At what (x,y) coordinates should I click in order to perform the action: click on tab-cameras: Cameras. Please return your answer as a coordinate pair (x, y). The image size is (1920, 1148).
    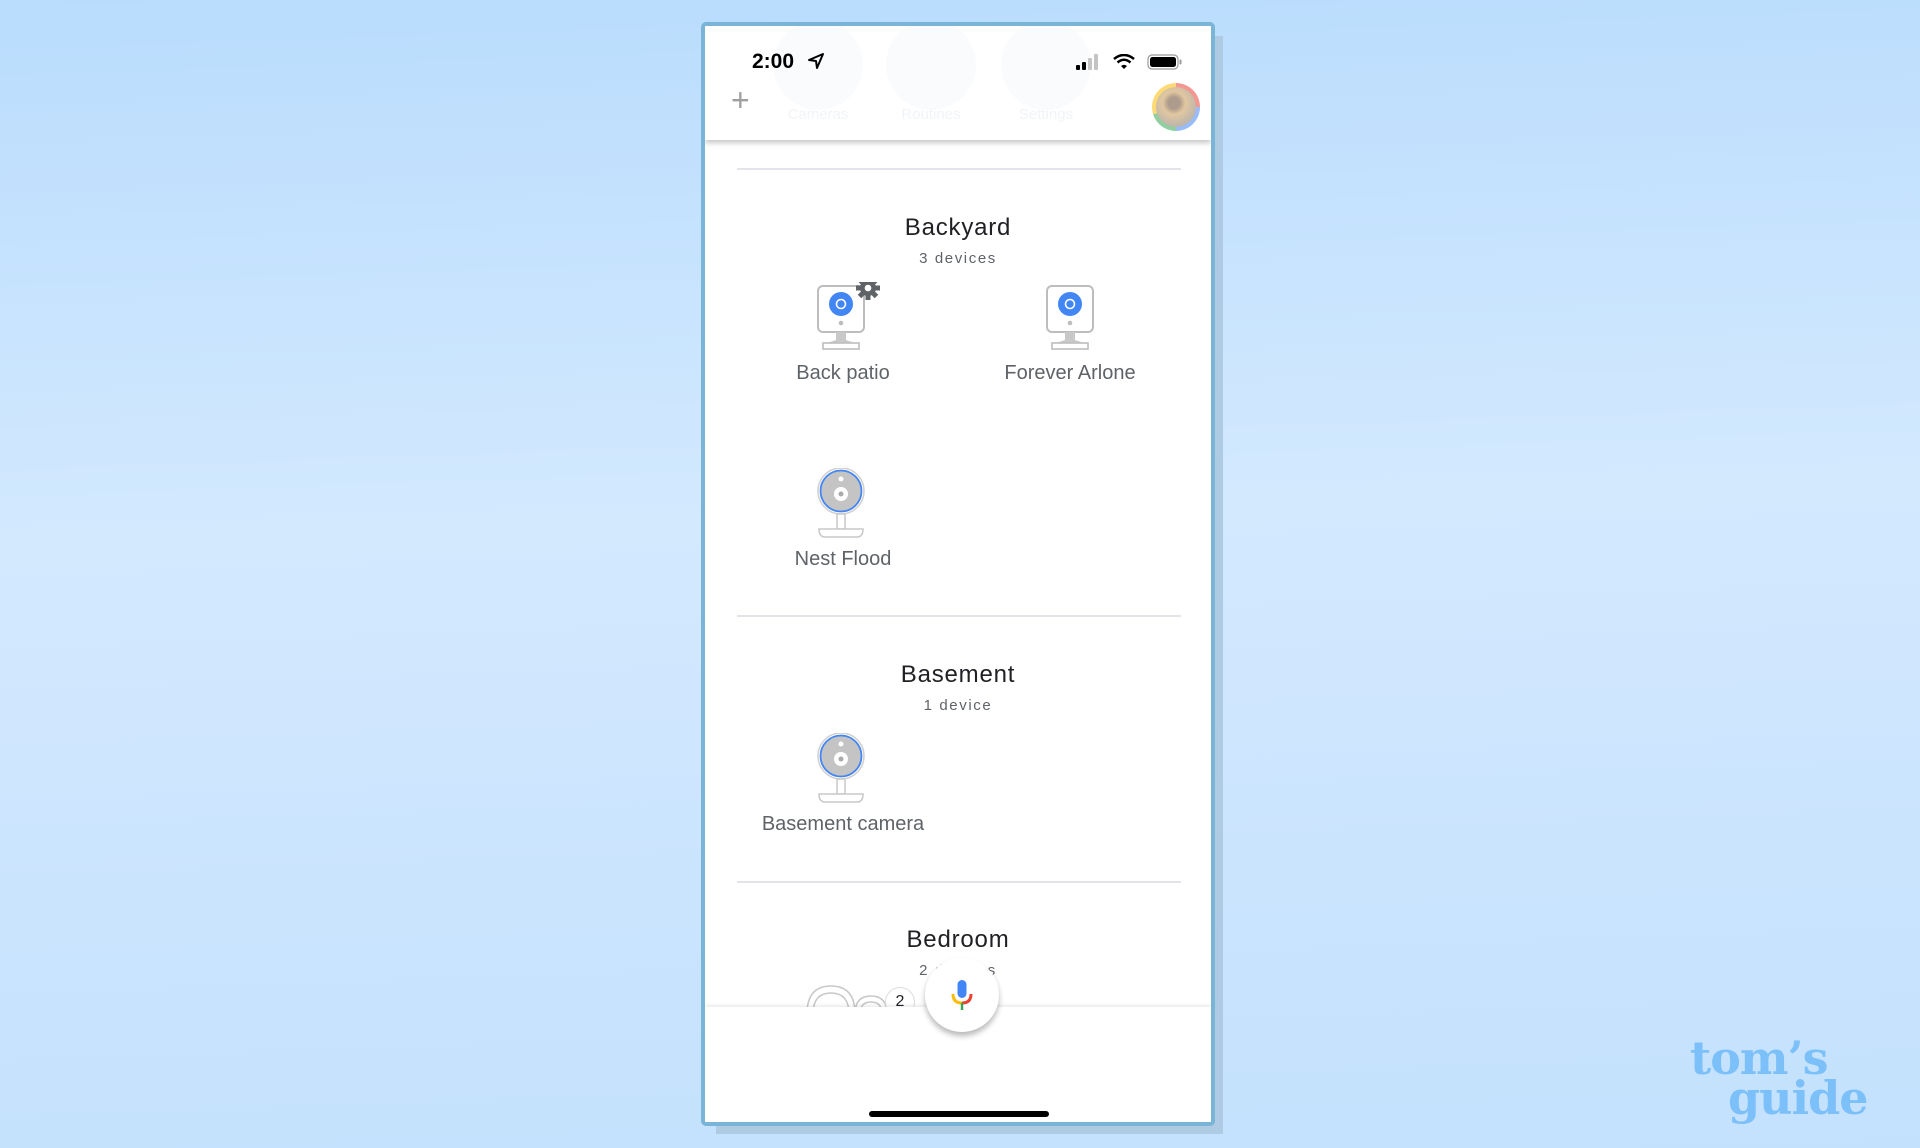
    Looking at the image, I should click on (818, 74).